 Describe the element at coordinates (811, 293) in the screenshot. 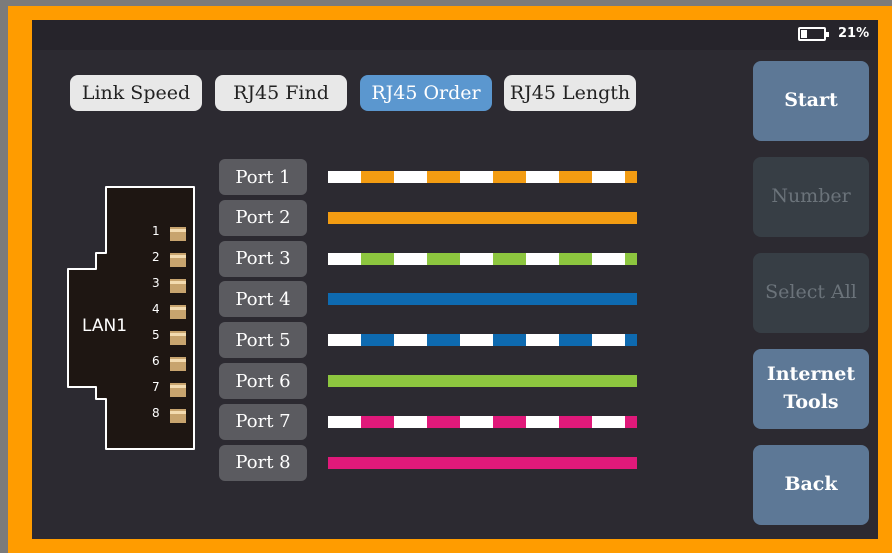

I see `select-all-button: Select All` at that location.